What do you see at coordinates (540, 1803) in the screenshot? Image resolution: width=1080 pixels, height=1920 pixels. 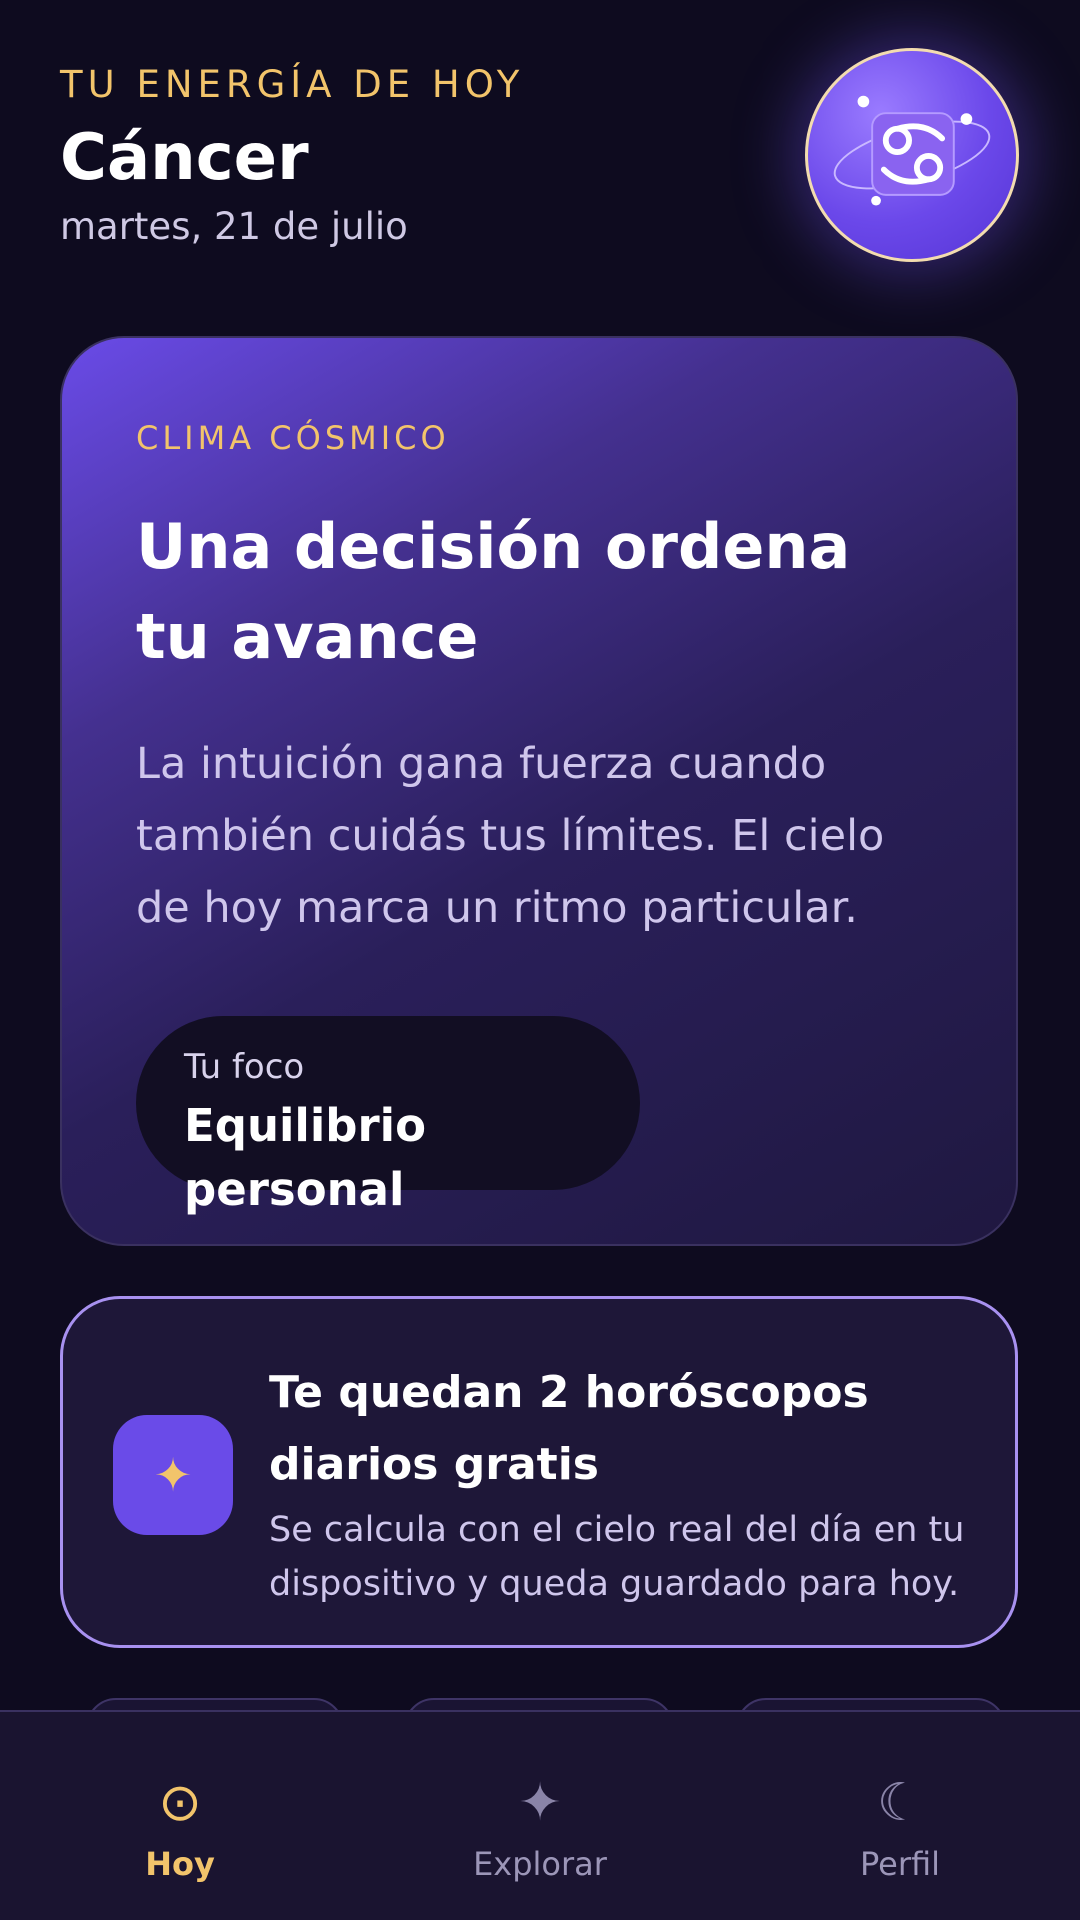 I see `star-icon: ✦` at bounding box center [540, 1803].